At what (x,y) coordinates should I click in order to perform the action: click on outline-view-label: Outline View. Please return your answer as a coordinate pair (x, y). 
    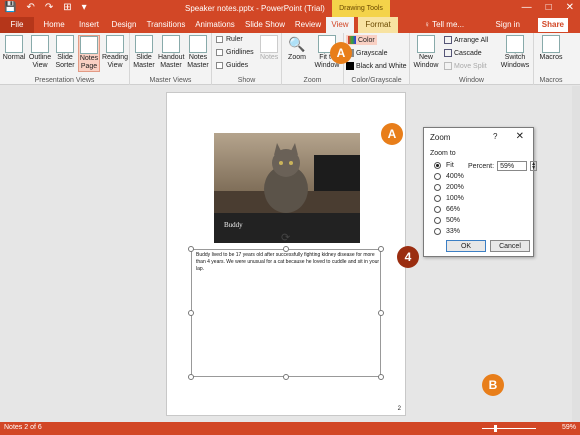
    Looking at the image, I should click on (40, 61).